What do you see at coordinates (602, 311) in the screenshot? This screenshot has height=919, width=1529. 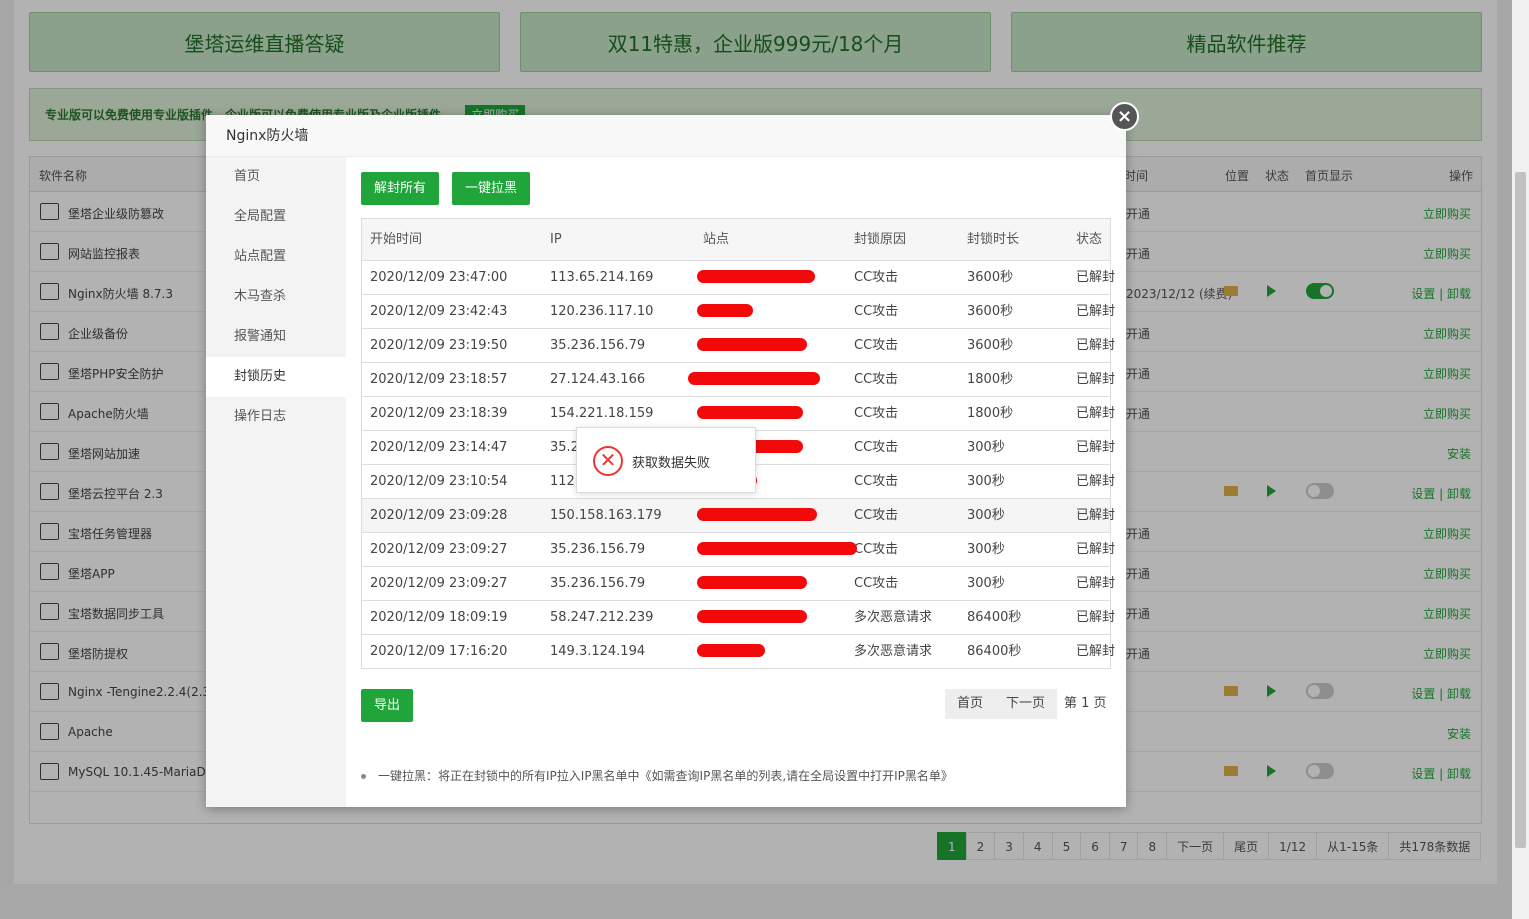 I see `history-cell-ip: 120.236.117.10` at bounding box center [602, 311].